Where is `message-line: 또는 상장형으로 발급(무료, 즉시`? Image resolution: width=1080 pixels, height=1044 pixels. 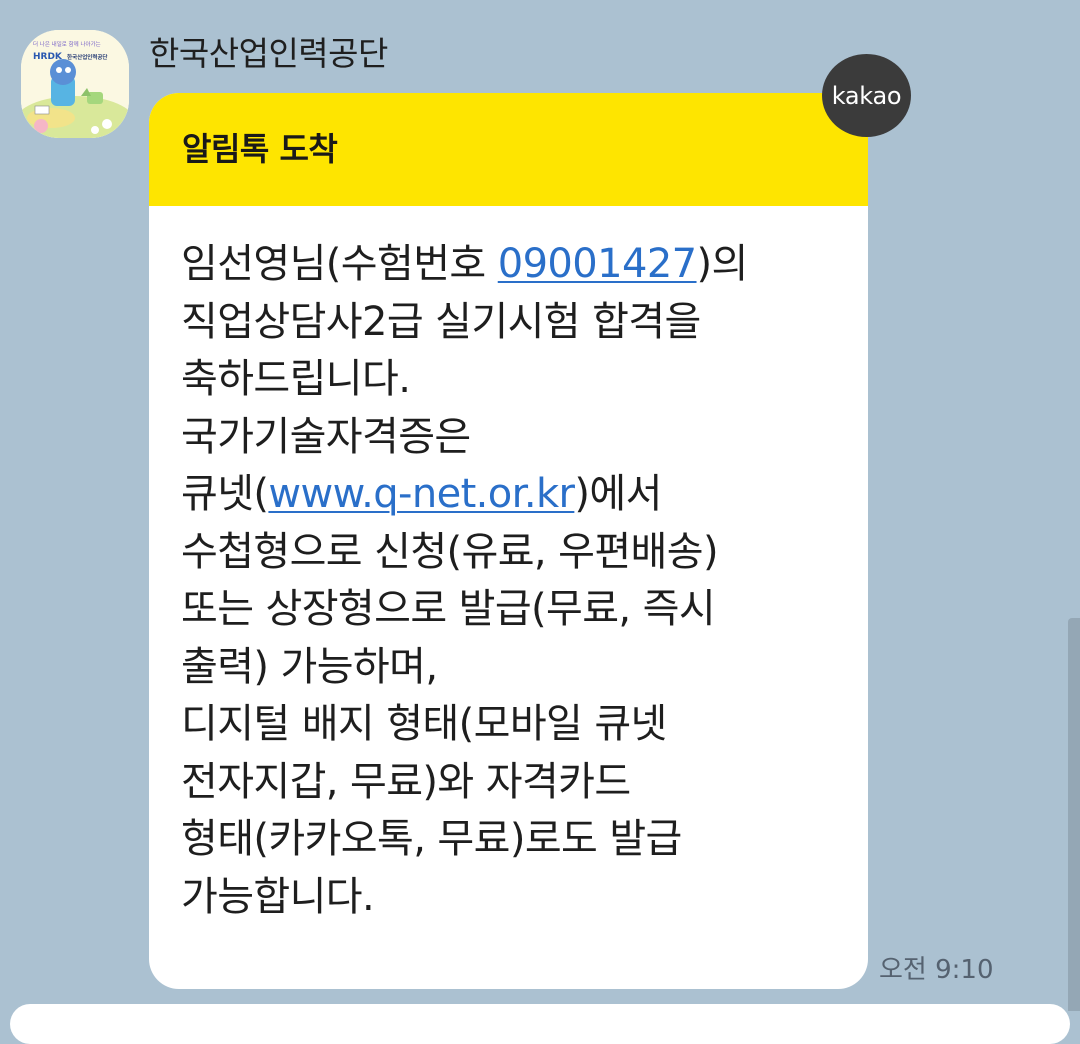 message-line: 또는 상장형으로 발급(무료, 즉시 is located at coordinates (514, 610).